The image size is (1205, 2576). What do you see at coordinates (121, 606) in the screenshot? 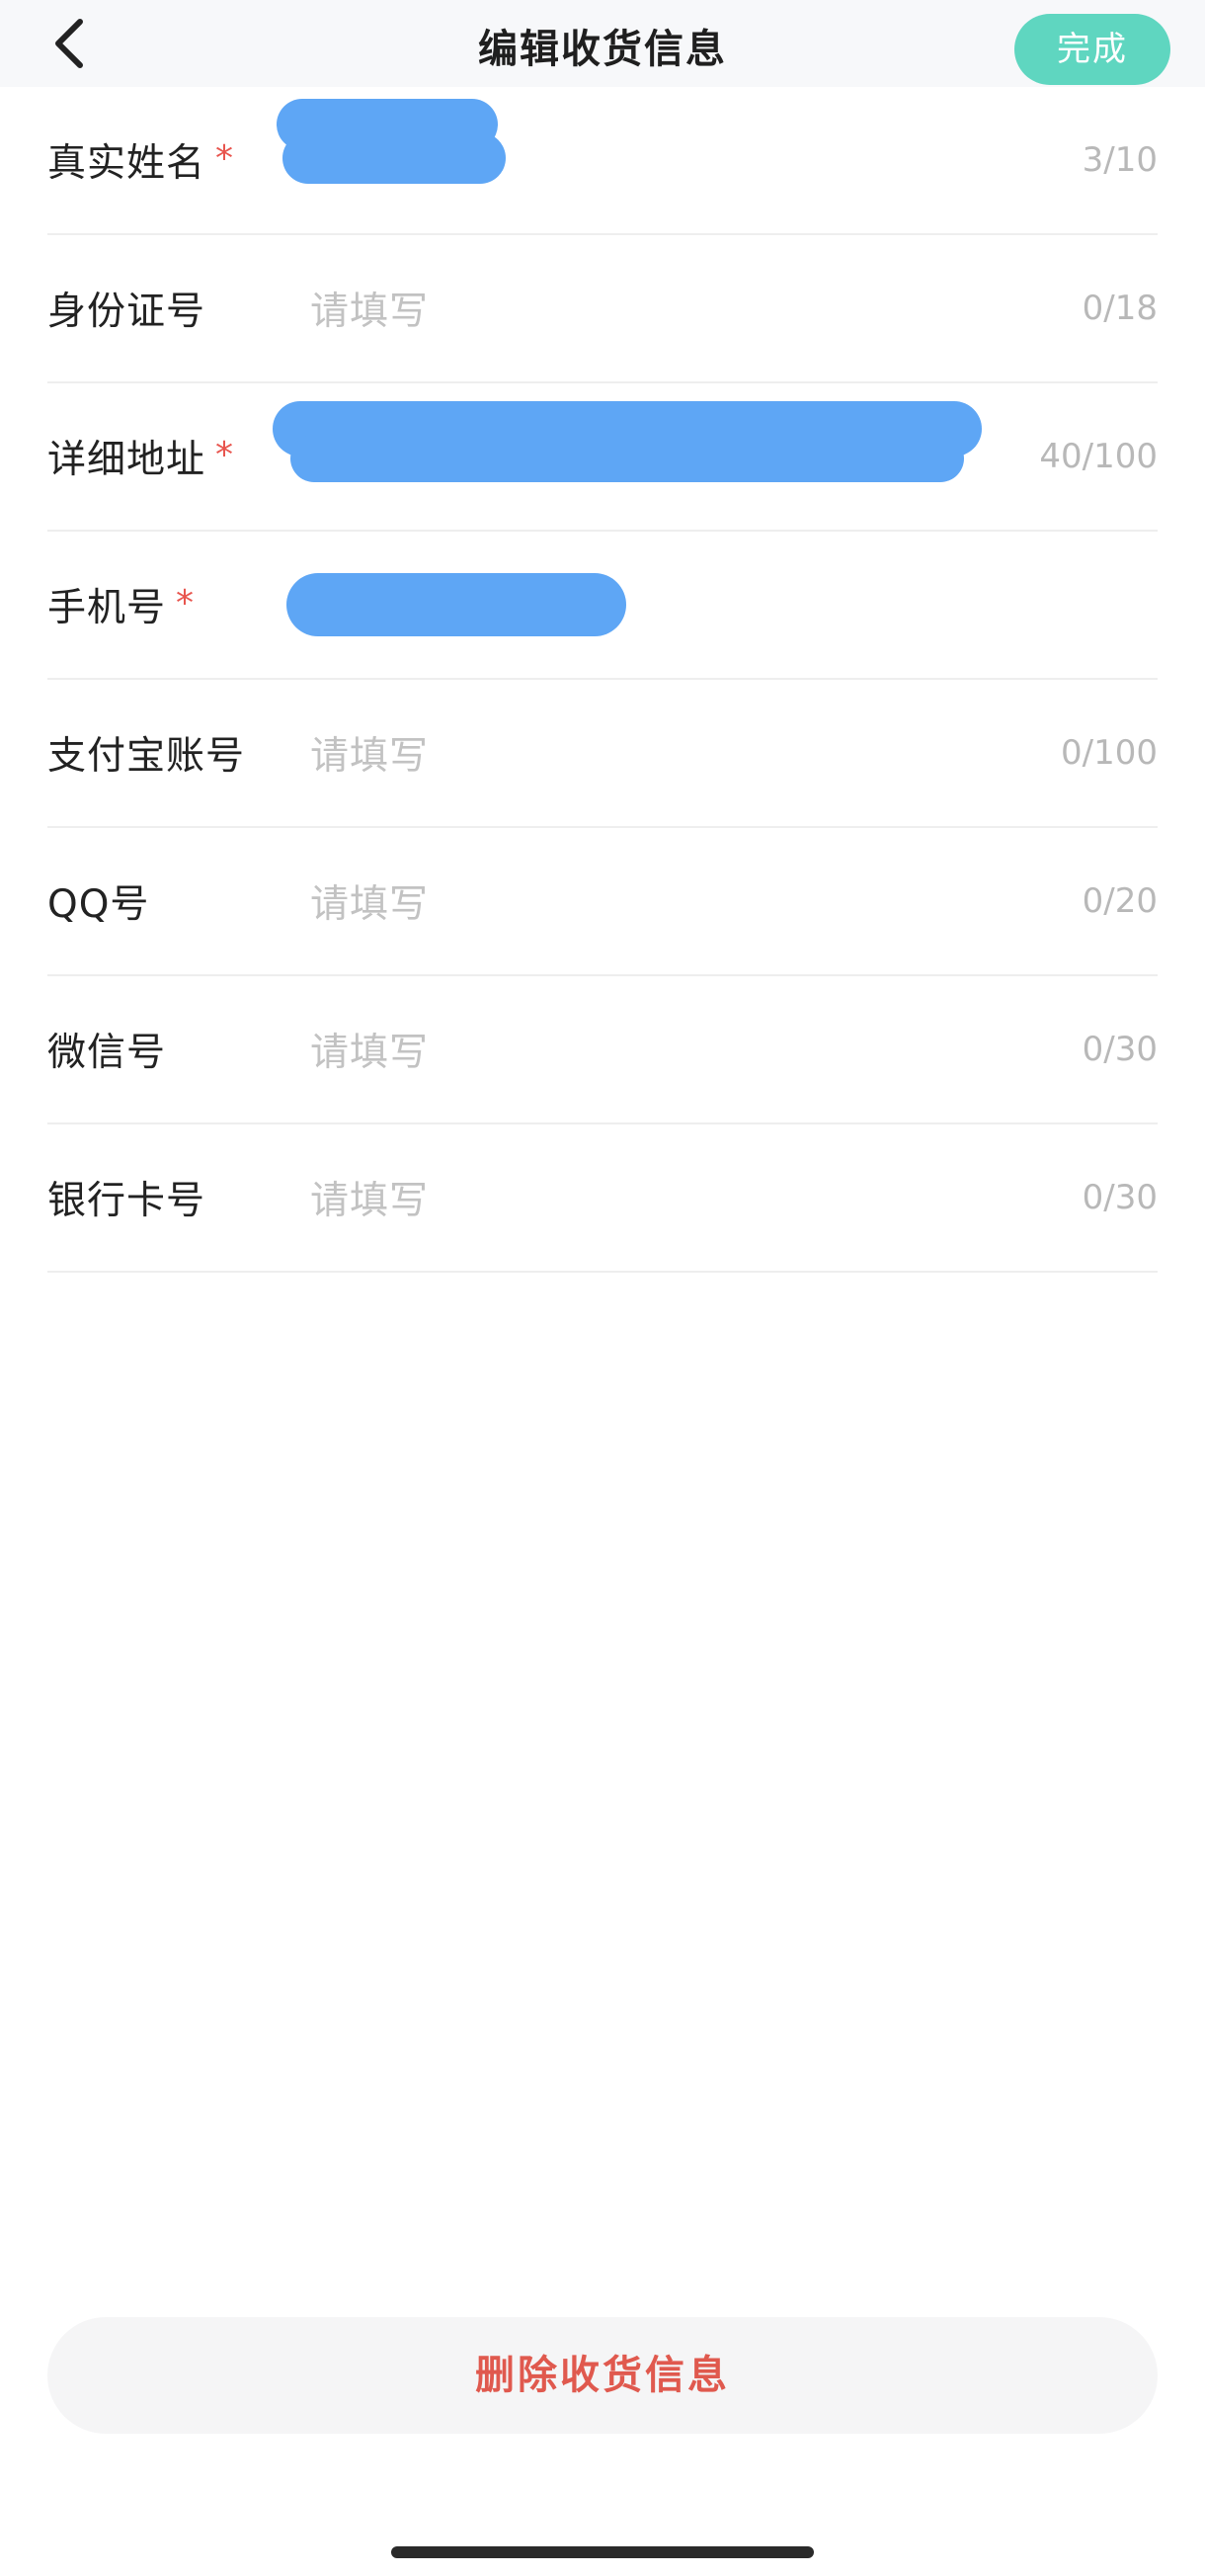
I see `field-label: 手机号 *` at bounding box center [121, 606].